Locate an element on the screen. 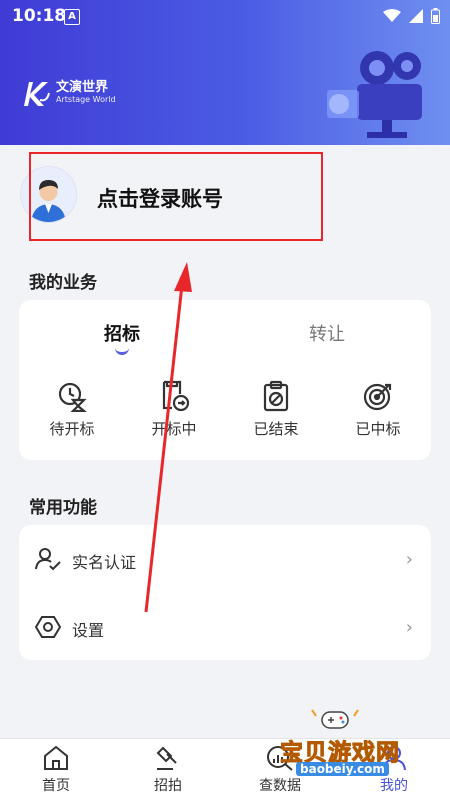 The width and height of the screenshot is (450, 801). my-business-title: 我的业务 is located at coordinates (63, 283).